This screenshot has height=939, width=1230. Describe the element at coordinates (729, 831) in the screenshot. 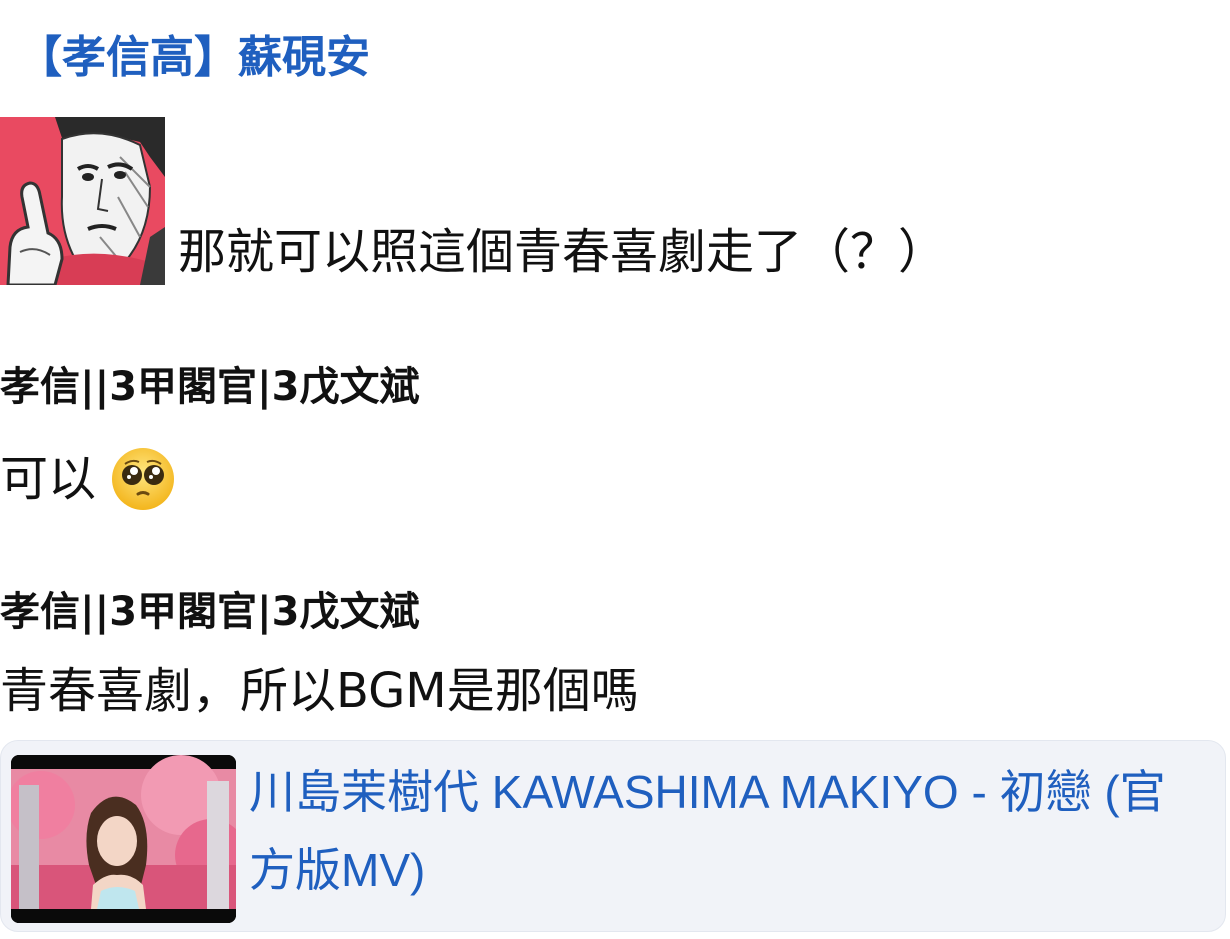

I see `link-title: 川島茉樹代 KAWASHIMA MAKIYO - 初戀 (官方版MV)` at that location.